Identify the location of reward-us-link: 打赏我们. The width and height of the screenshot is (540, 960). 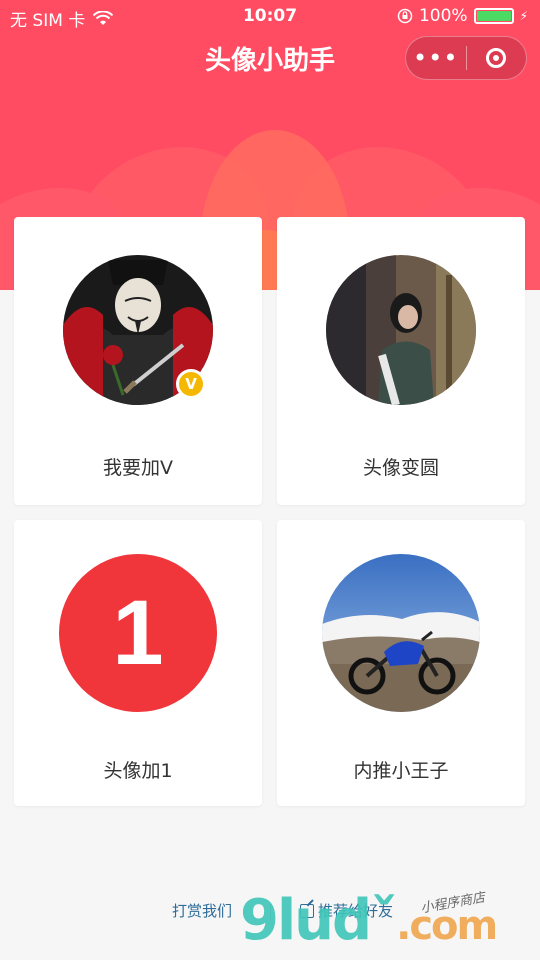
(202, 910).